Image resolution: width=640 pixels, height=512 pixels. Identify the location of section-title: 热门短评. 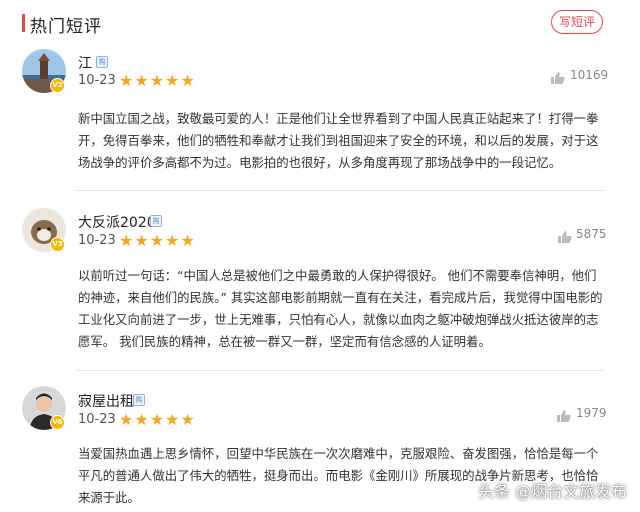
(66, 27).